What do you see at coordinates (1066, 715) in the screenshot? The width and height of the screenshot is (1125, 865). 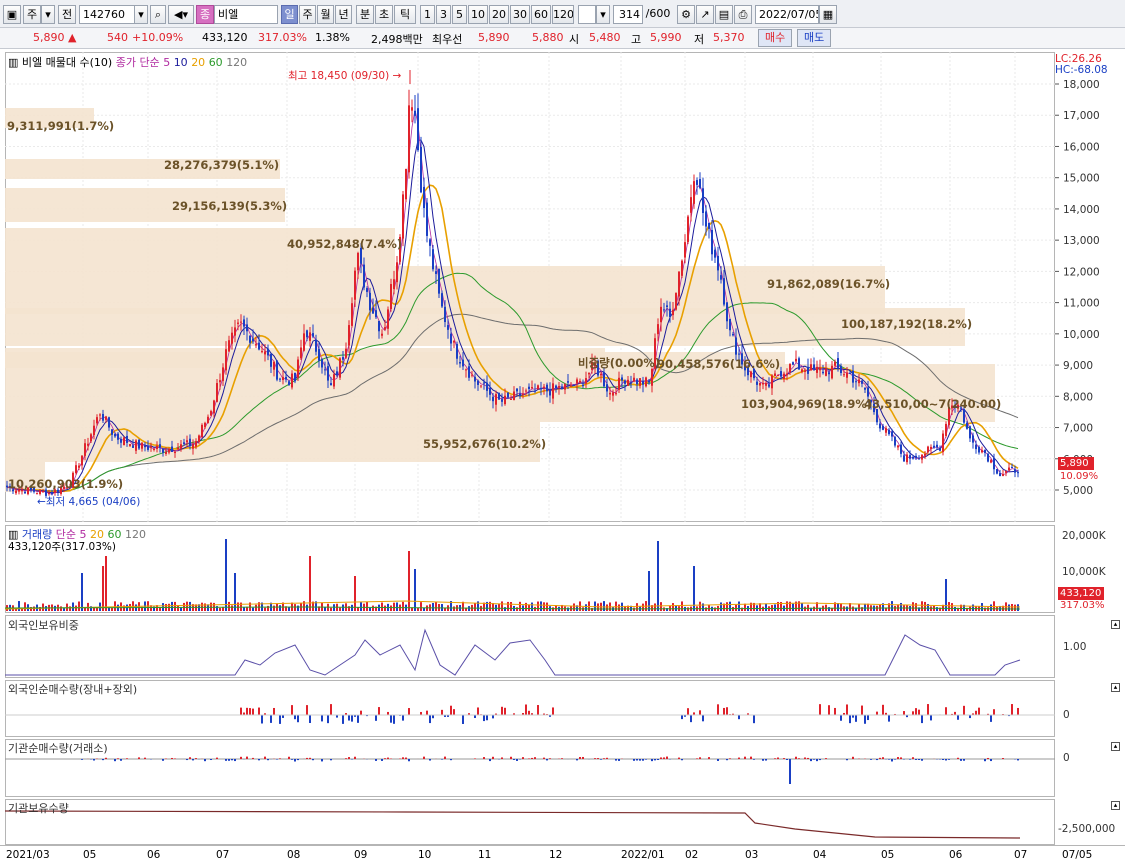 I see `foreign-net-tick: 0` at bounding box center [1066, 715].